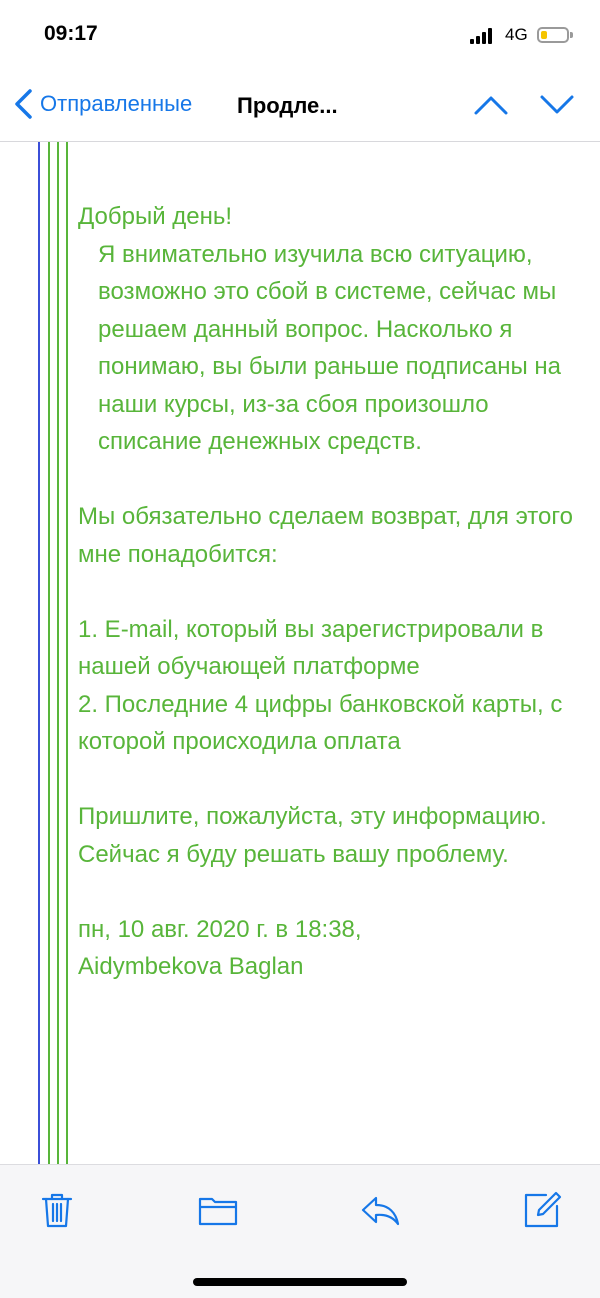 The width and height of the screenshot is (600, 1298). What do you see at coordinates (57, 1210) in the screenshot?
I see `trash-icon` at bounding box center [57, 1210].